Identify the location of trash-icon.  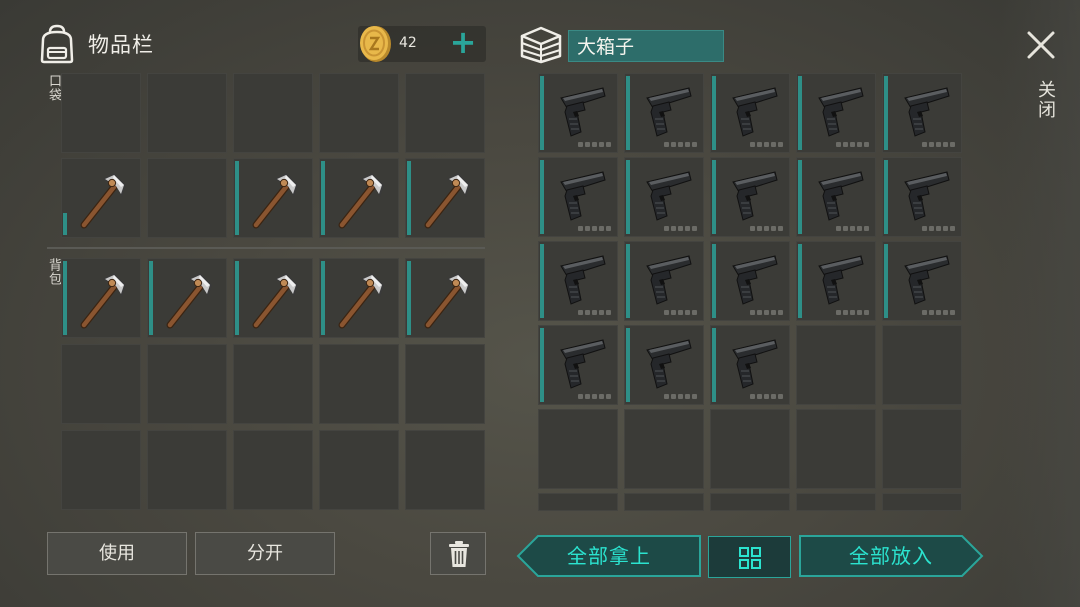
(459, 554).